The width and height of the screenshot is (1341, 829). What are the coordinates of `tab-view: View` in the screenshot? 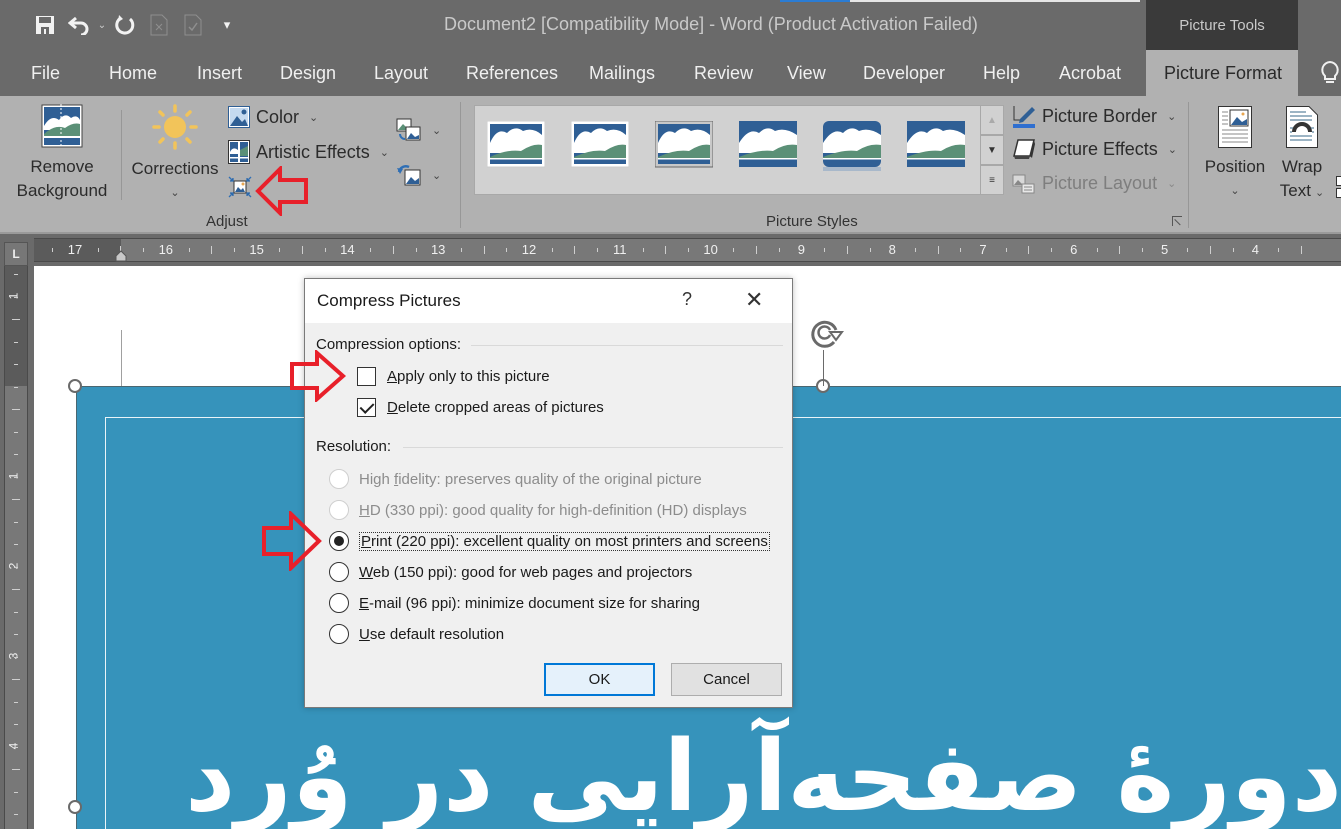 It's located at (806, 73).